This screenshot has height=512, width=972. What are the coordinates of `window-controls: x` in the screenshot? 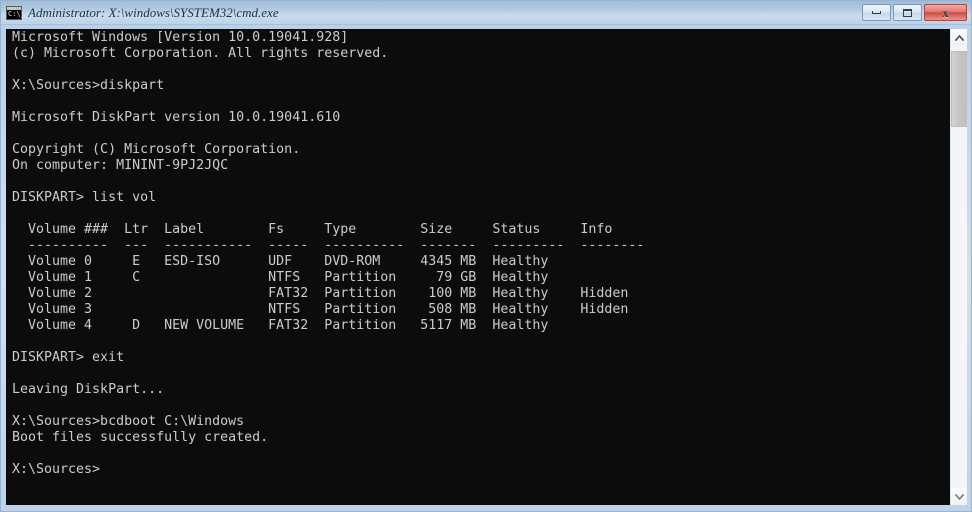 It's located at (914, 12).